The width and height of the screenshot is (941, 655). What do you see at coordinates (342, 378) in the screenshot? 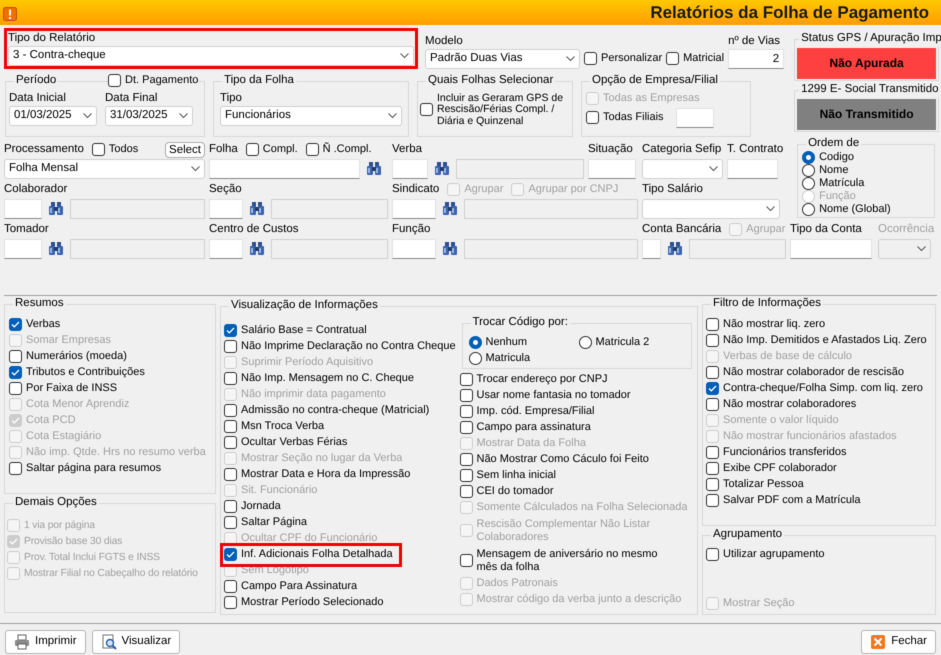
I see `checkbox: Não Imp. Mensagem no C. Cheque` at bounding box center [342, 378].